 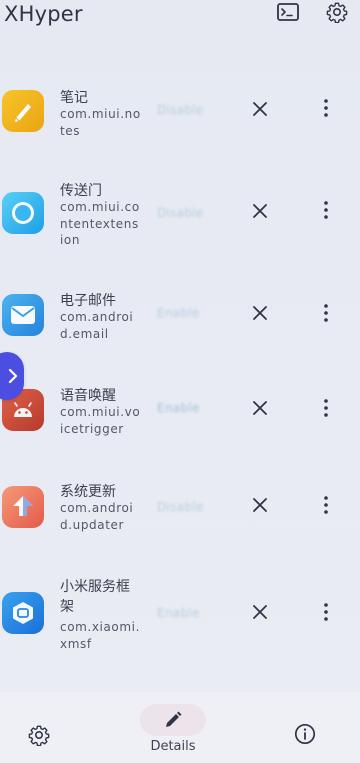 I want to click on nav-details: Details, so click(x=173, y=729).